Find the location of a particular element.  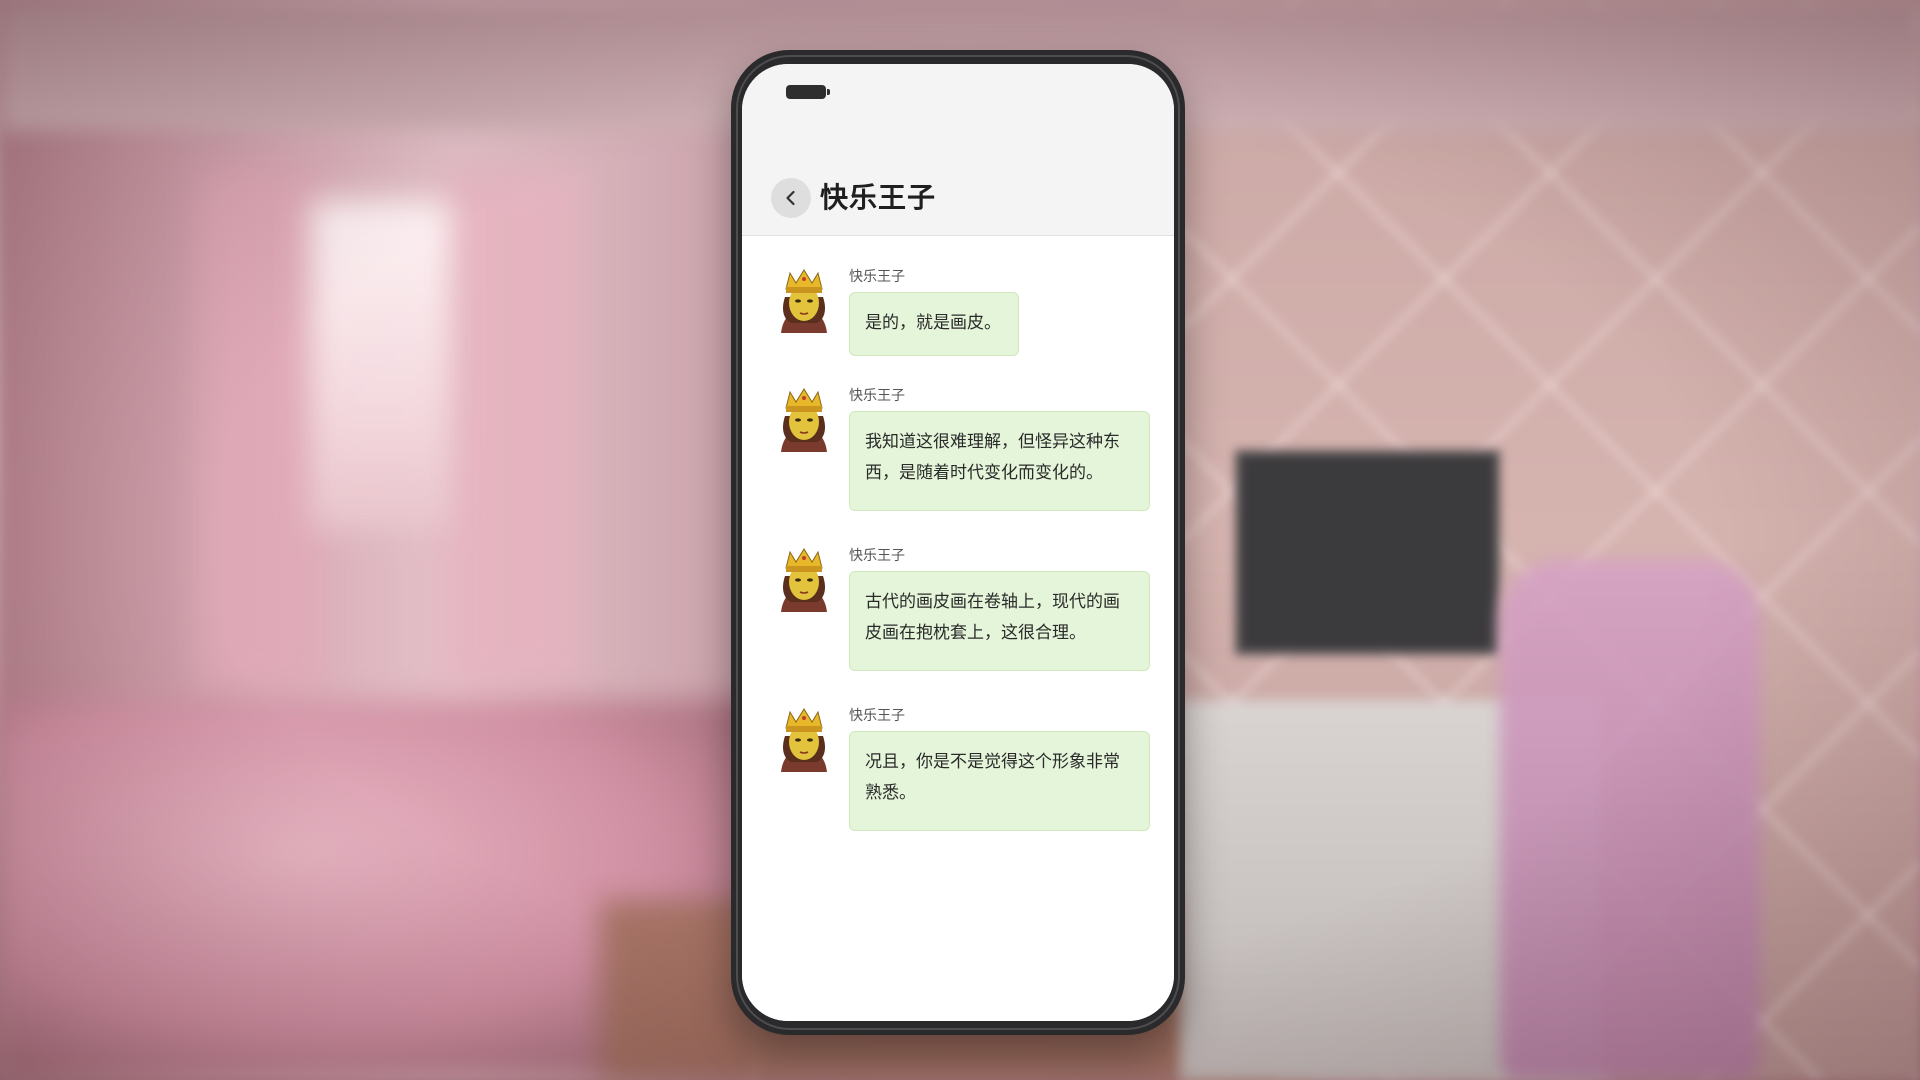

back-button is located at coordinates (791, 198).